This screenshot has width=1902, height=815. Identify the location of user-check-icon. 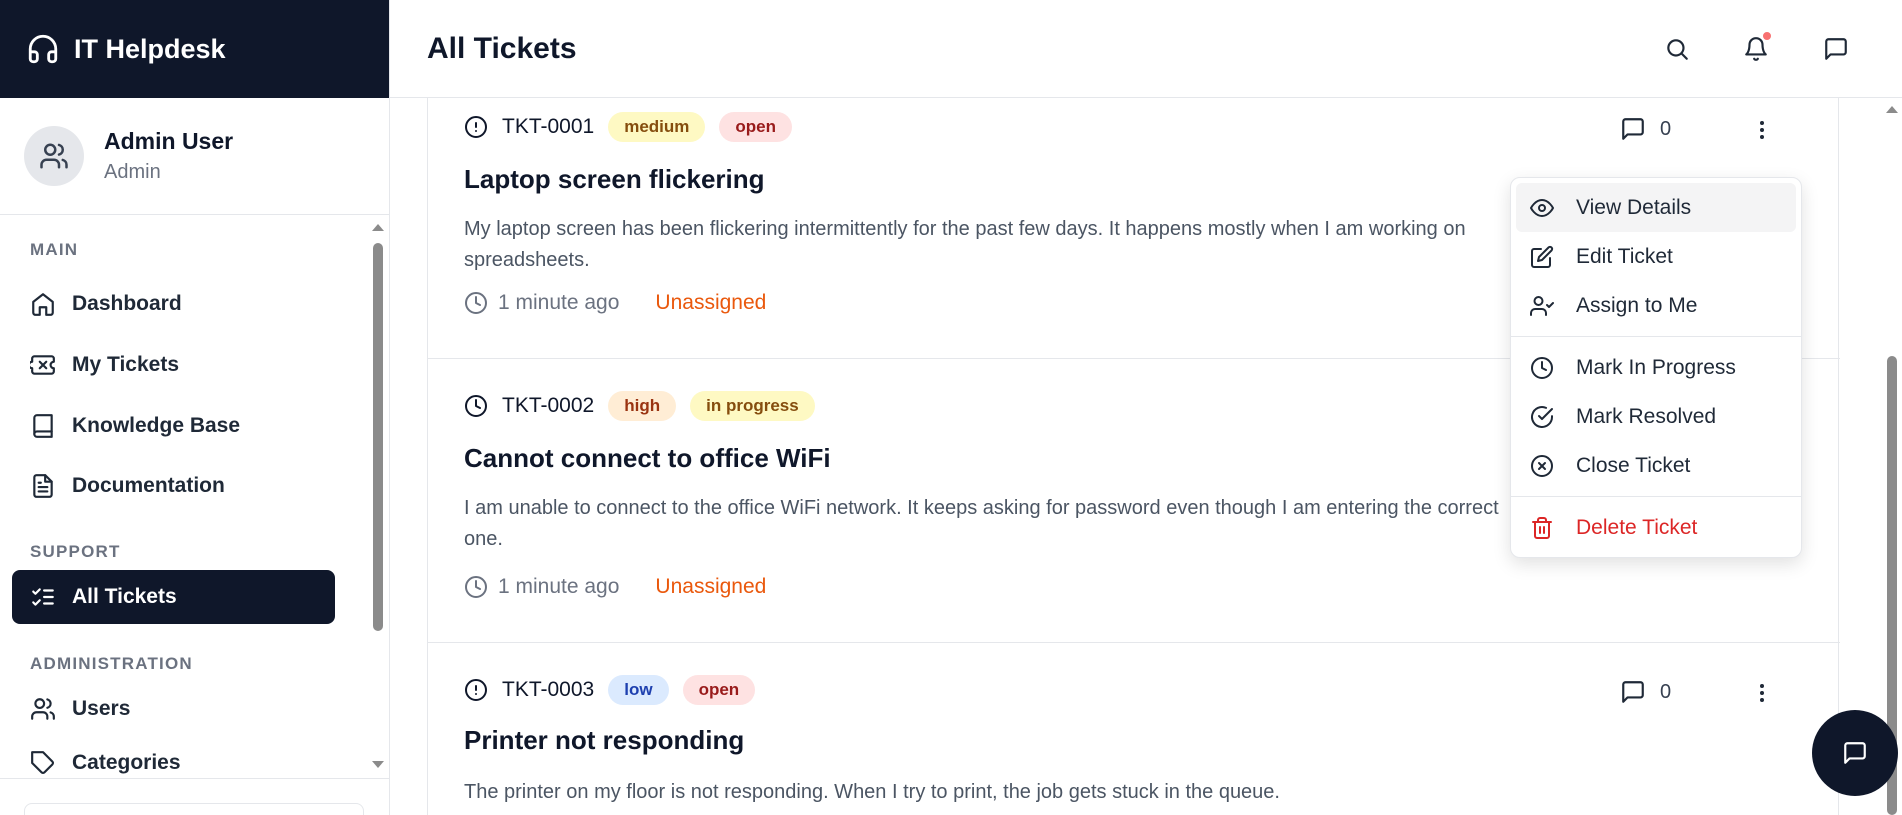
(1542, 305).